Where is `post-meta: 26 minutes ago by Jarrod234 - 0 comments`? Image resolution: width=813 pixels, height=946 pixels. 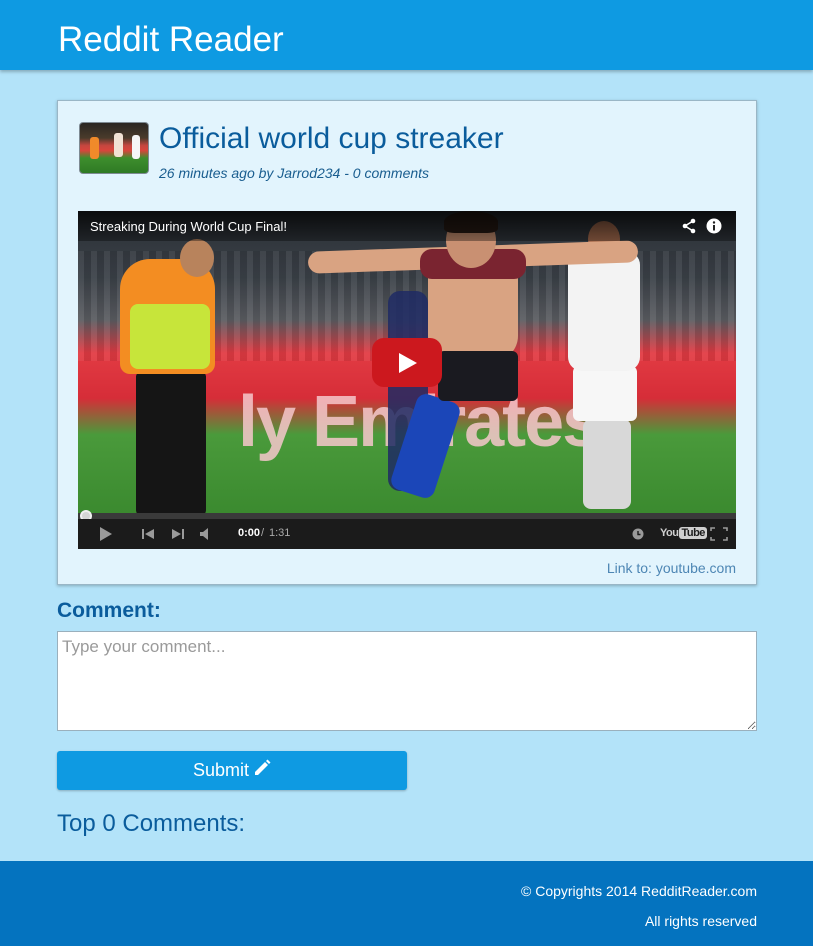
post-meta: 26 minutes ago by Jarrod234 - 0 comments is located at coordinates (294, 173).